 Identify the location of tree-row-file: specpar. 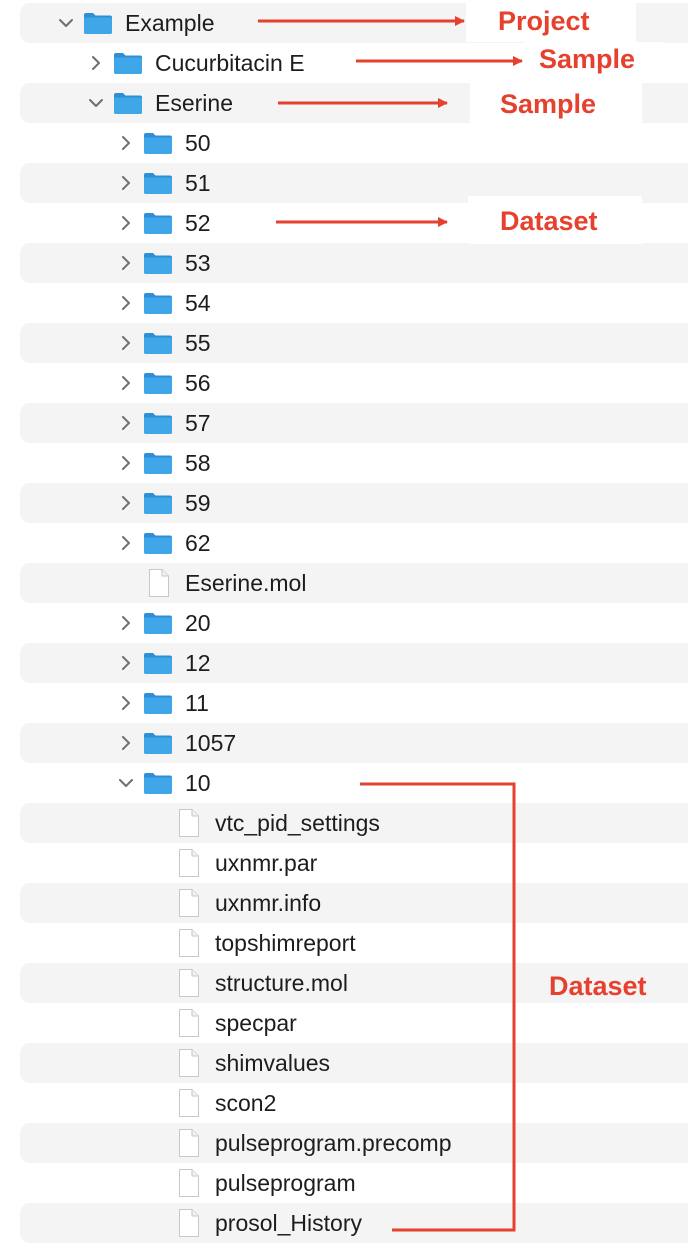
(354, 1023).